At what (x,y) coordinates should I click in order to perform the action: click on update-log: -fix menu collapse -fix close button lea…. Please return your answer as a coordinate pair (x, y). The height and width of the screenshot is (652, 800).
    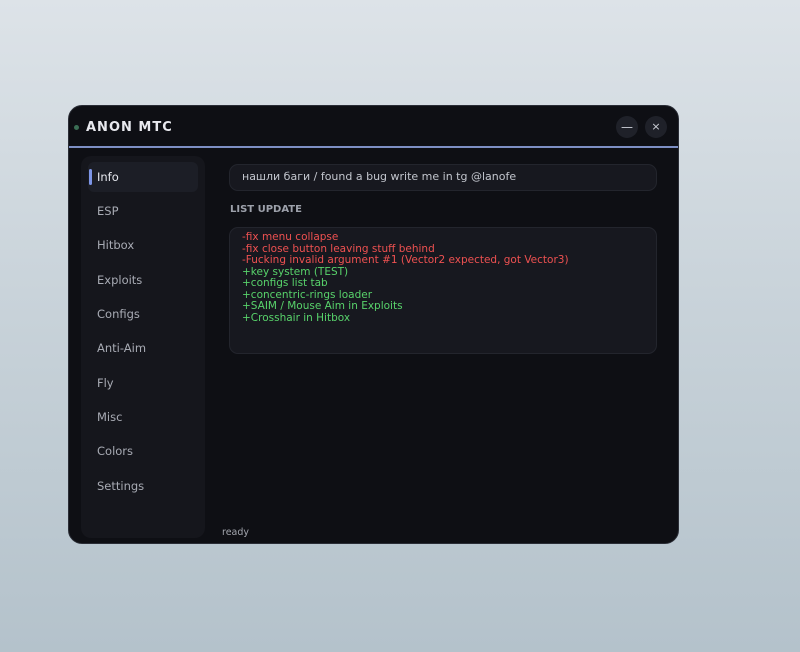
    Looking at the image, I should click on (443, 290).